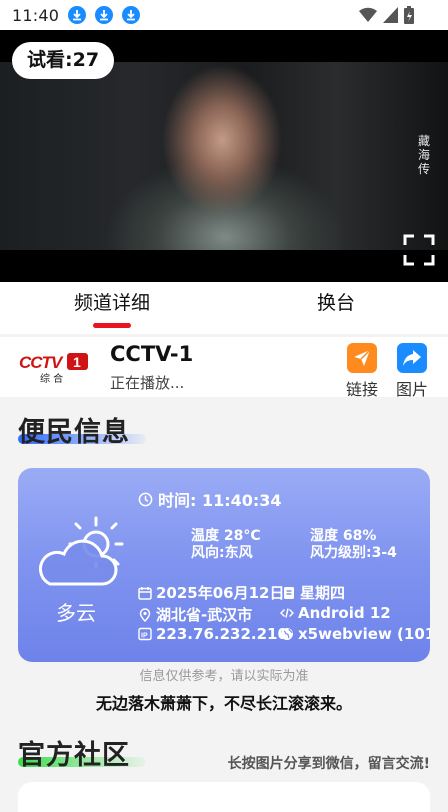 The width and height of the screenshot is (448, 812). What do you see at coordinates (76, 613) in the screenshot?
I see `weather-condition: 多云` at bounding box center [76, 613].